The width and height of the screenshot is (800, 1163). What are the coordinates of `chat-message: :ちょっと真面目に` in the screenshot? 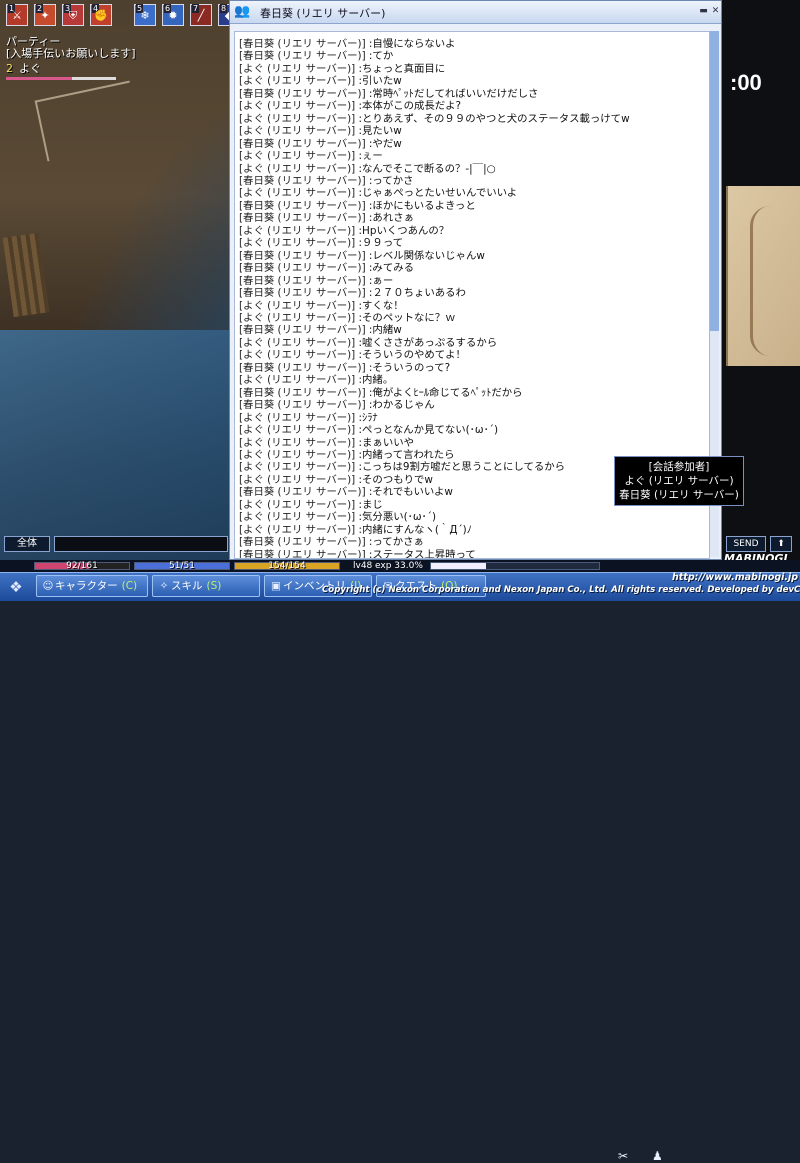 It's located at (400, 68).